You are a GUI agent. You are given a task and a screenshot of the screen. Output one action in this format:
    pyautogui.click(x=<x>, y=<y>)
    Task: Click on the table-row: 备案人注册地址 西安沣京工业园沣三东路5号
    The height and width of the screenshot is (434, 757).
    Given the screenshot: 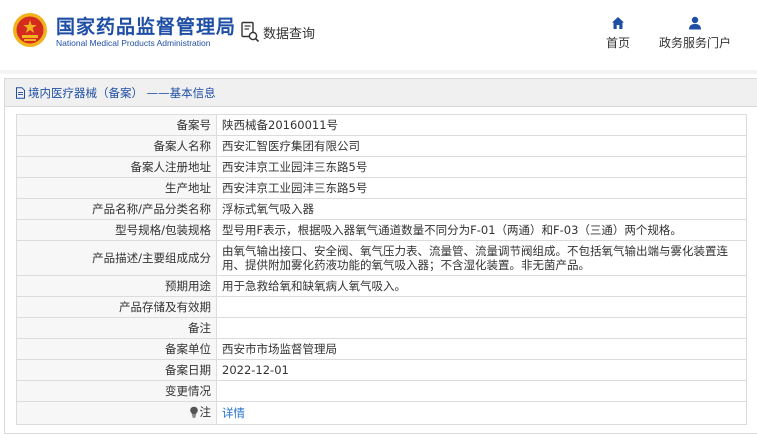 What is the action you would take?
    pyautogui.click(x=381, y=167)
    